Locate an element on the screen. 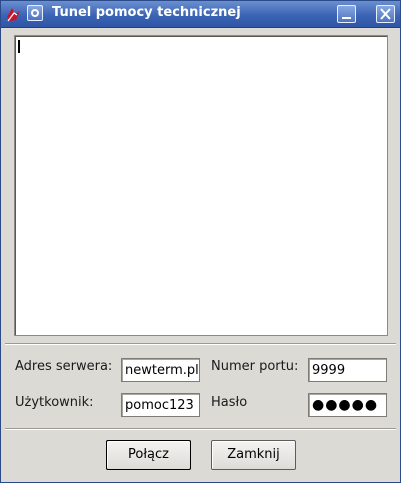  window-menu-icon is located at coordinates (35, 13).